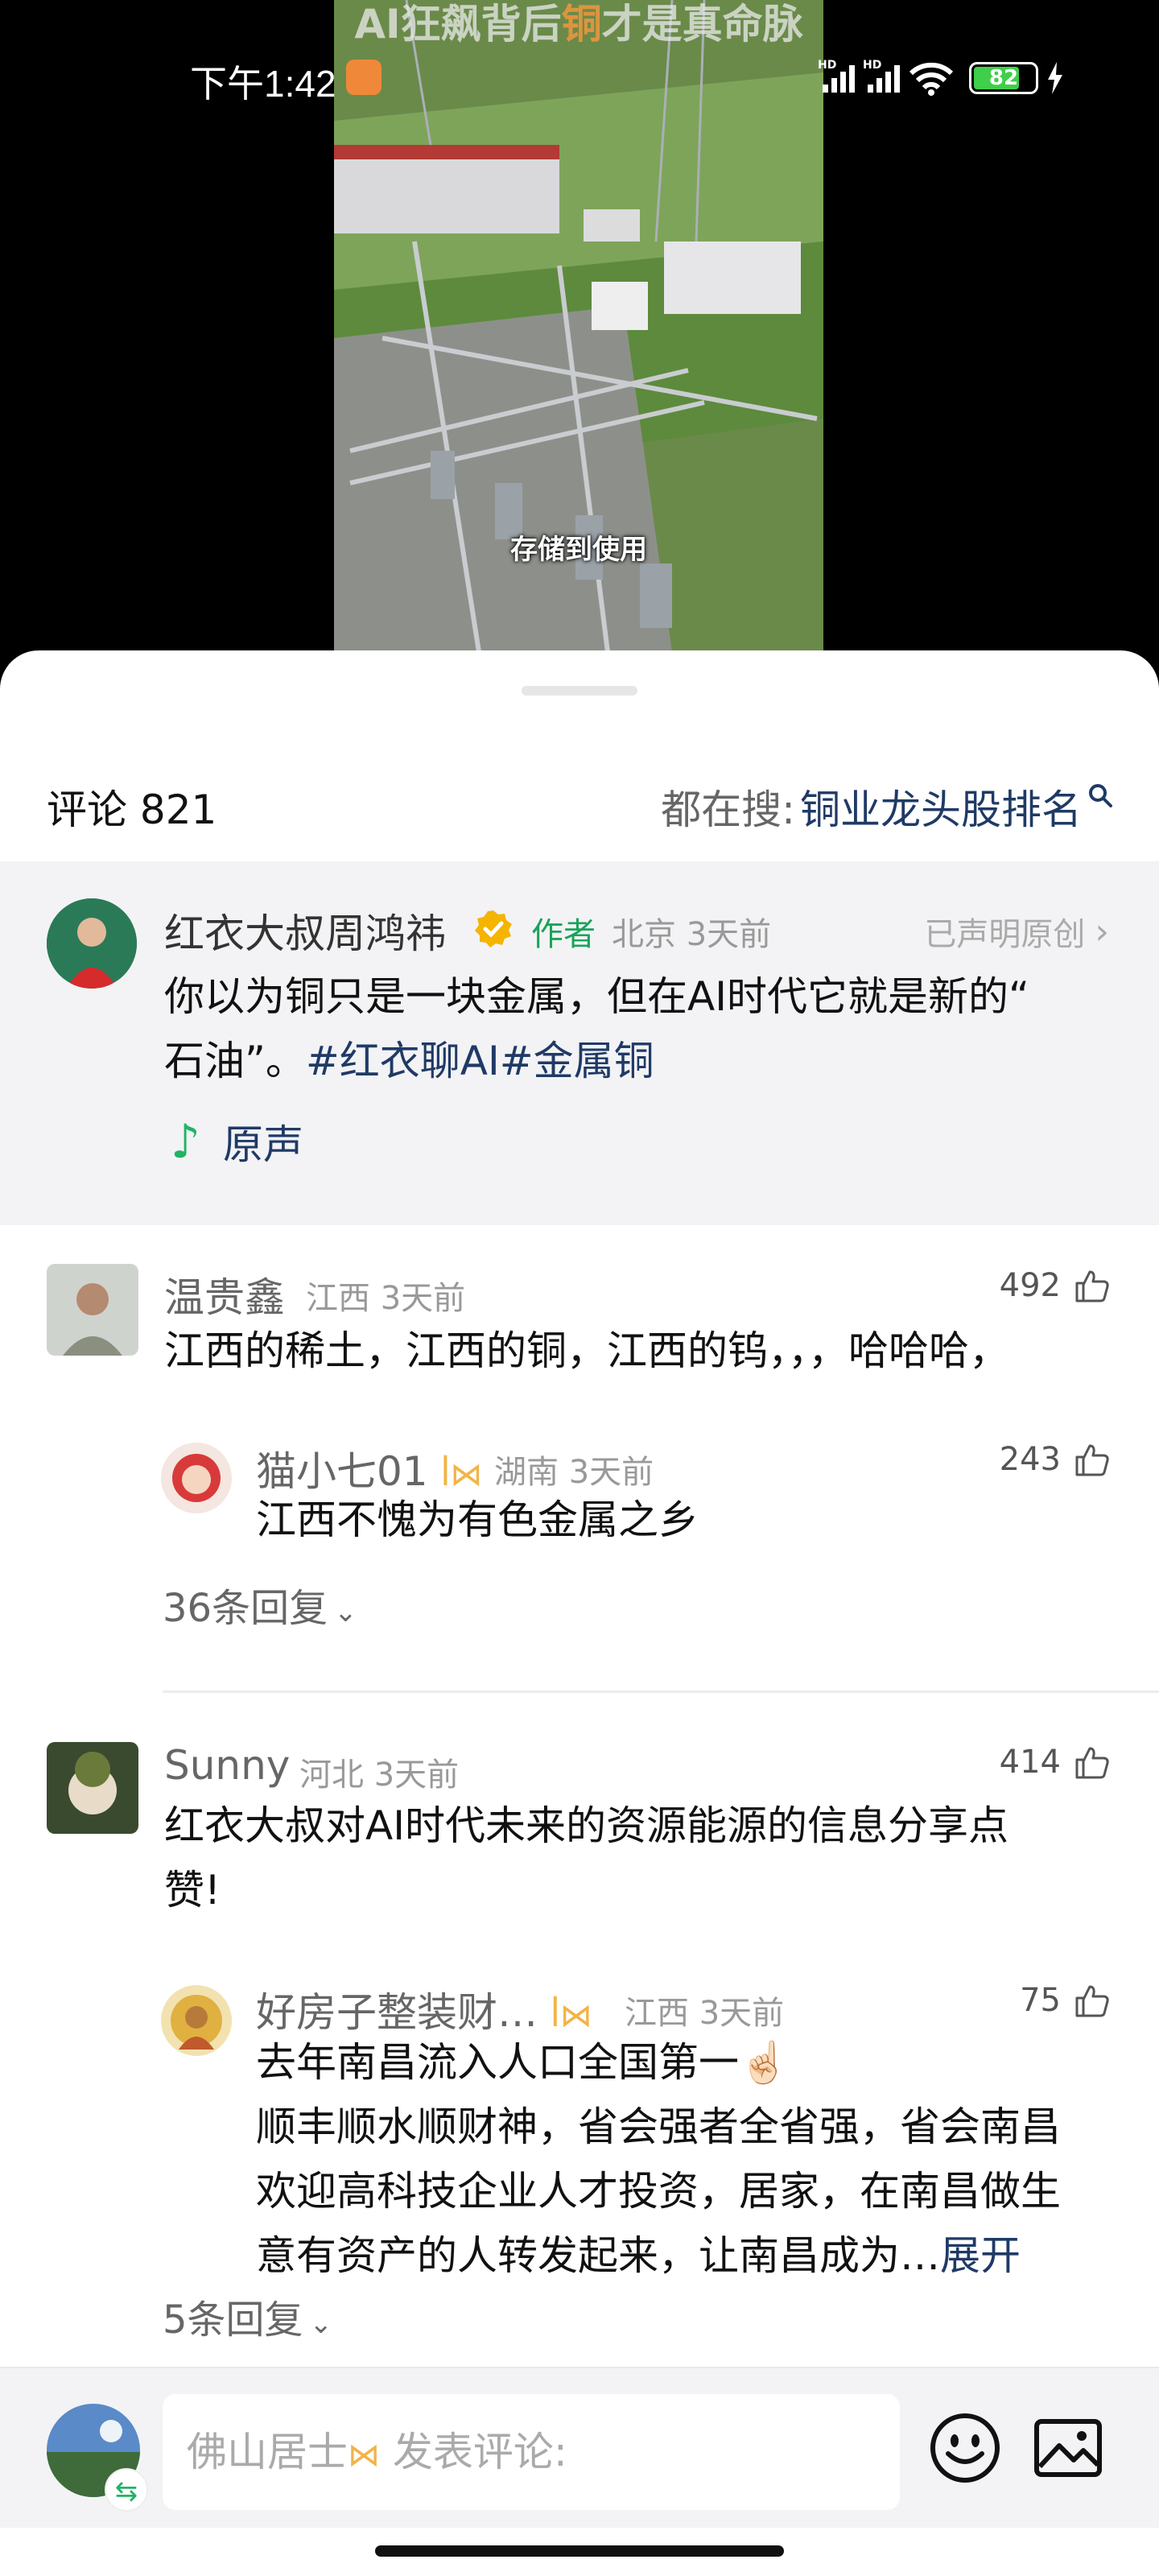 This screenshot has height=2576, width=1159. Describe the element at coordinates (92, 943) in the screenshot. I see `author-avatar` at that location.